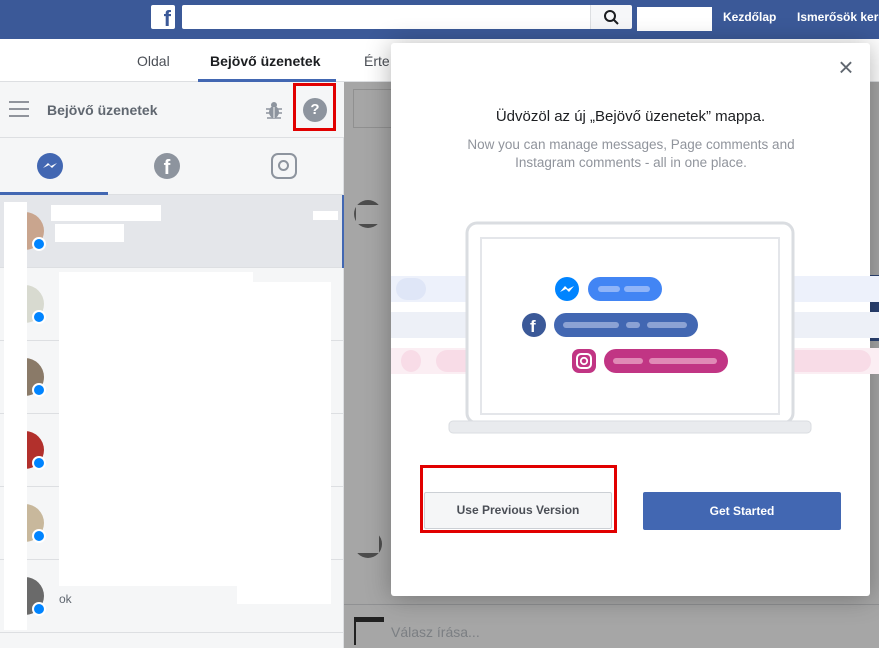  I want to click on message-preview: ok, so click(65, 599).